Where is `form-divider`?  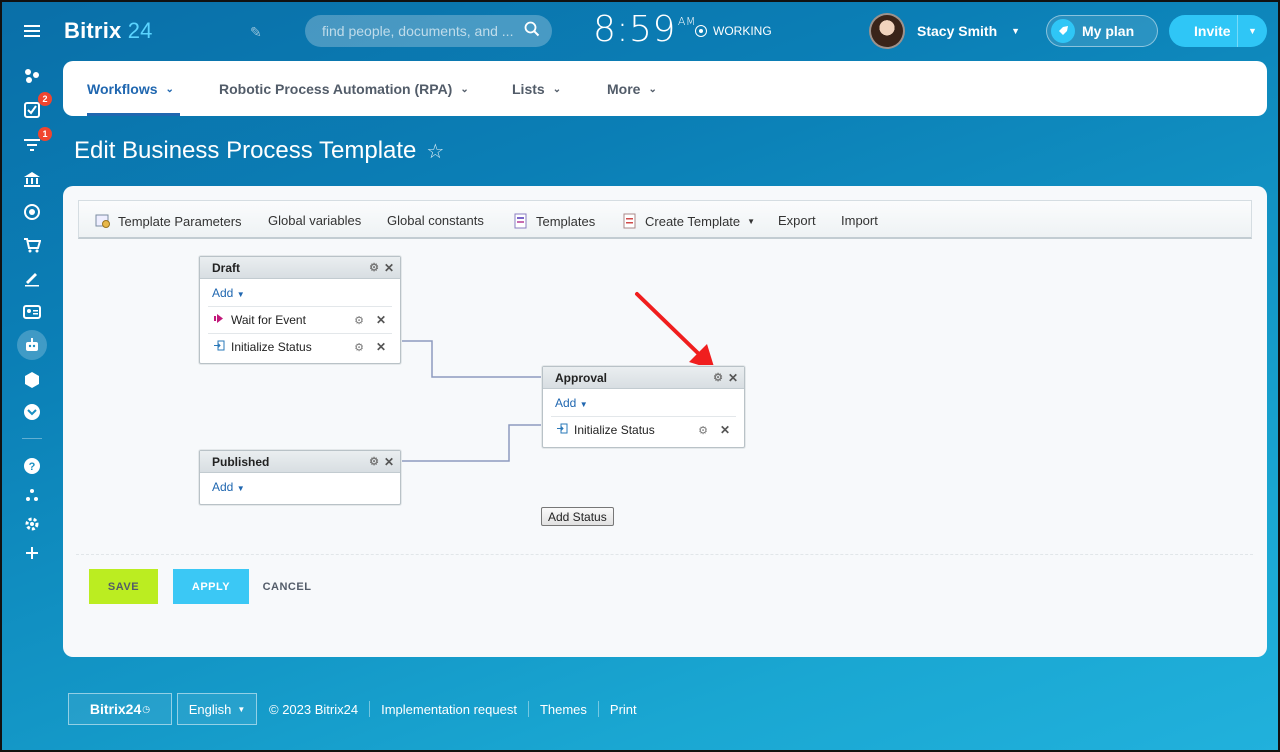 form-divider is located at coordinates (664, 554).